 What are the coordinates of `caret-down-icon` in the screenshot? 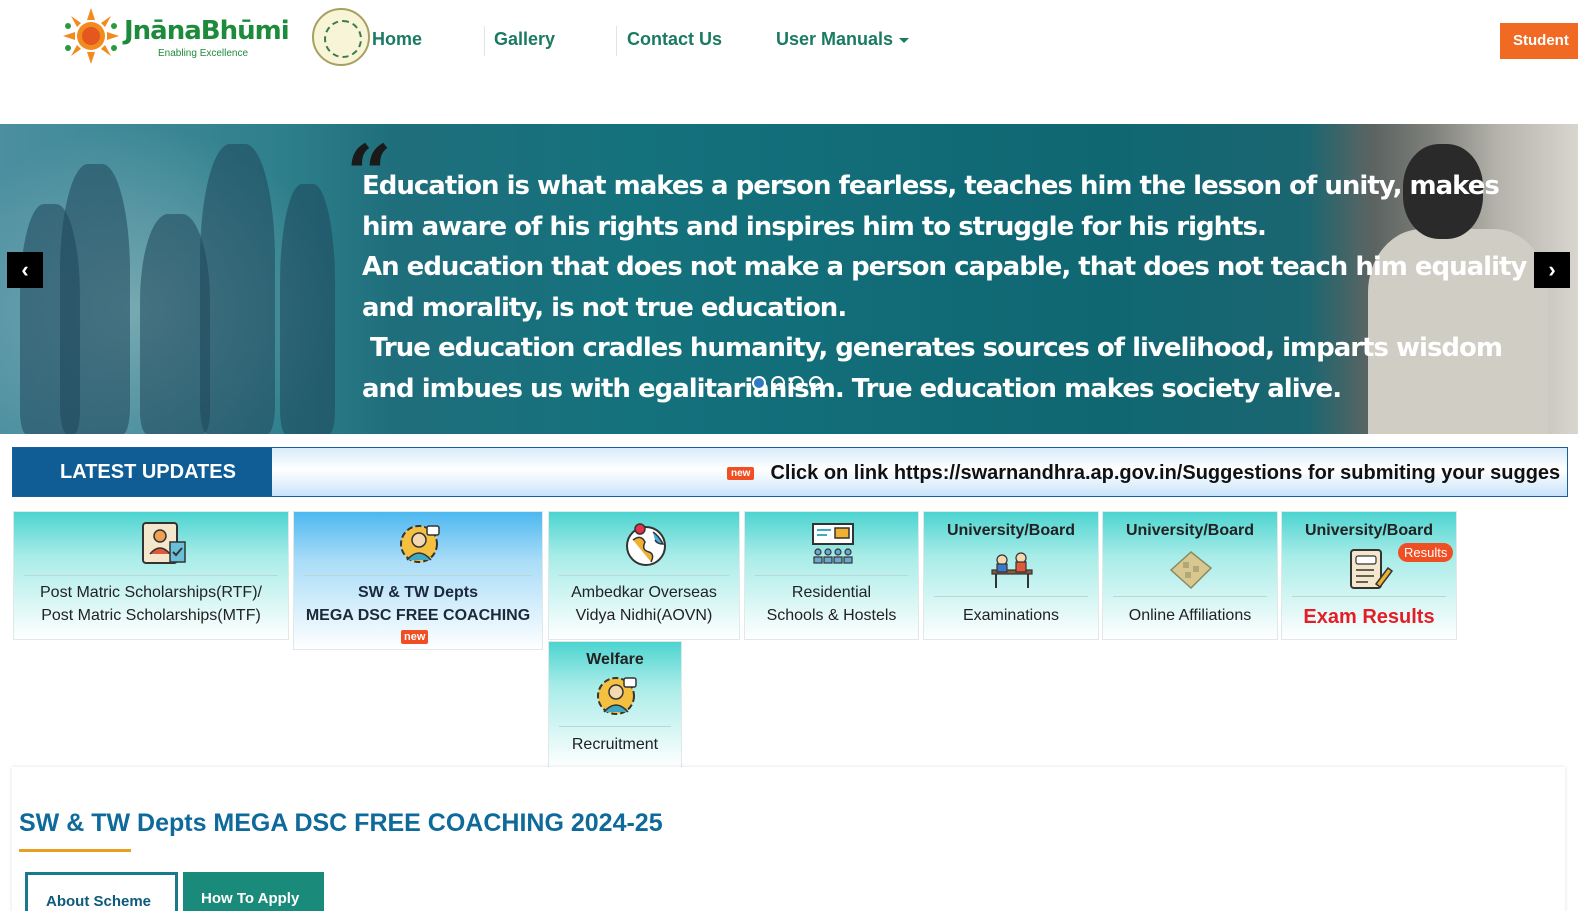 It's located at (904, 40).